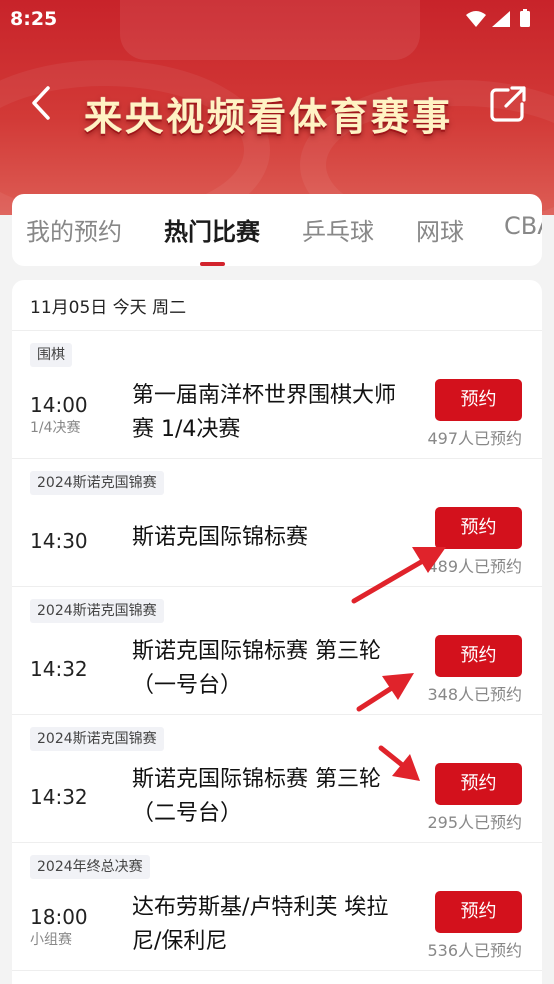  What do you see at coordinates (277, 230) in the screenshot?
I see `tab-bar: 我的预约 热门比赛 乒乓球 网球 CBA` at bounding box center [277, 230].